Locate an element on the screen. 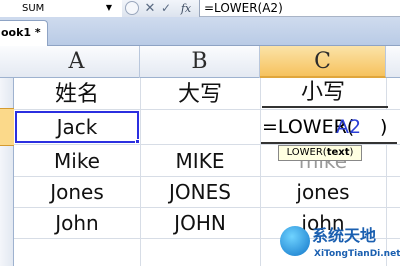  tooltip-argument: text is located at coordinates (338, 152).